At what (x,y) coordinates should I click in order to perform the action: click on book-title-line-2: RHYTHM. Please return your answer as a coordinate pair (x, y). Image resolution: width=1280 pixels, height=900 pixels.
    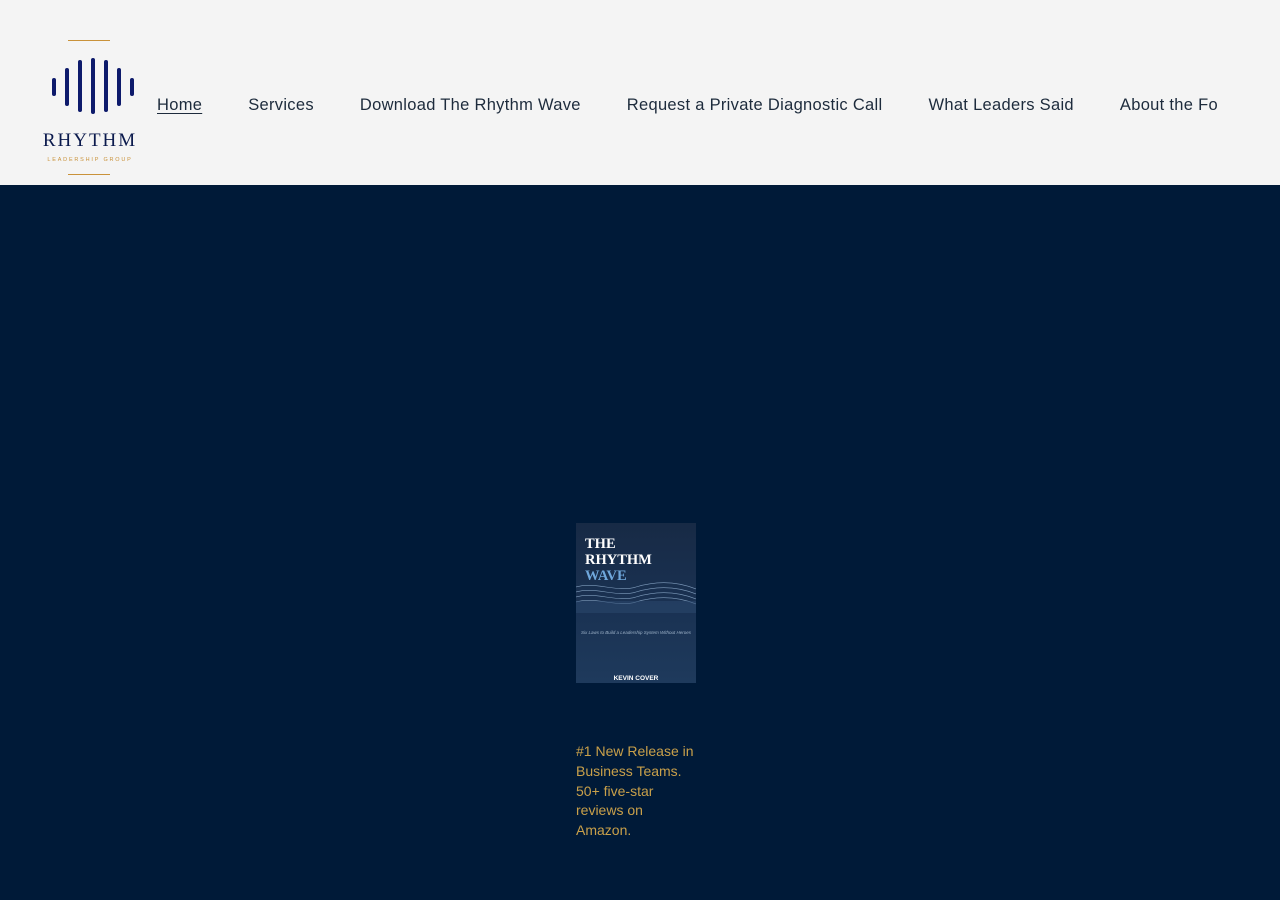
    Looking at the image, I should click on (618, 560).